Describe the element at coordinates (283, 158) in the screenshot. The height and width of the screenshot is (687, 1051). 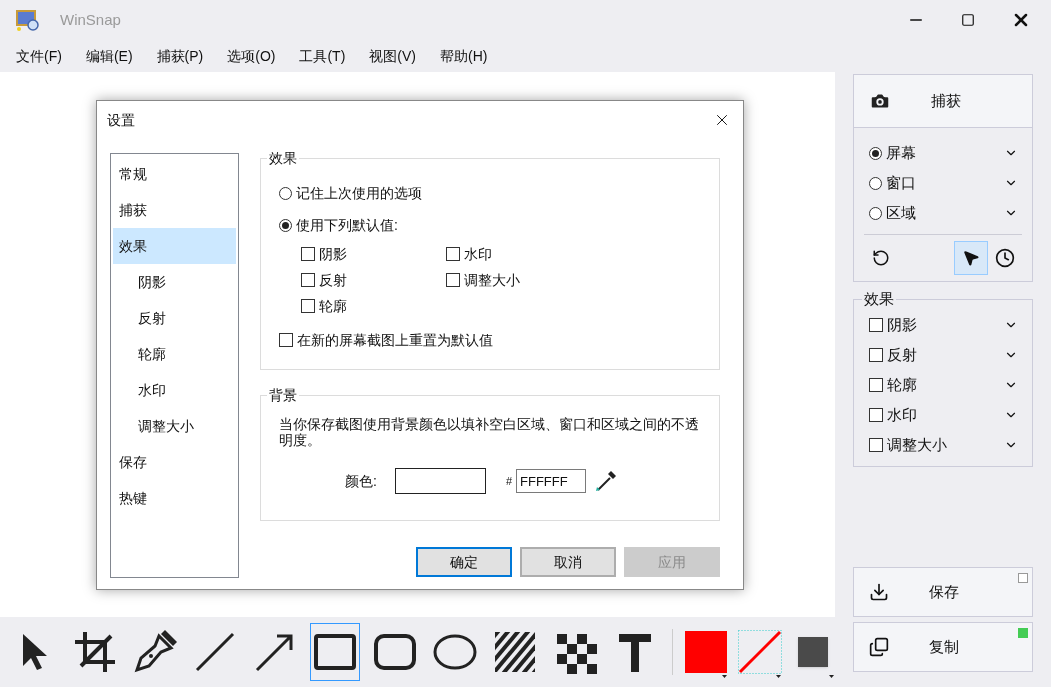
I see `group-title: 效果` at that location.